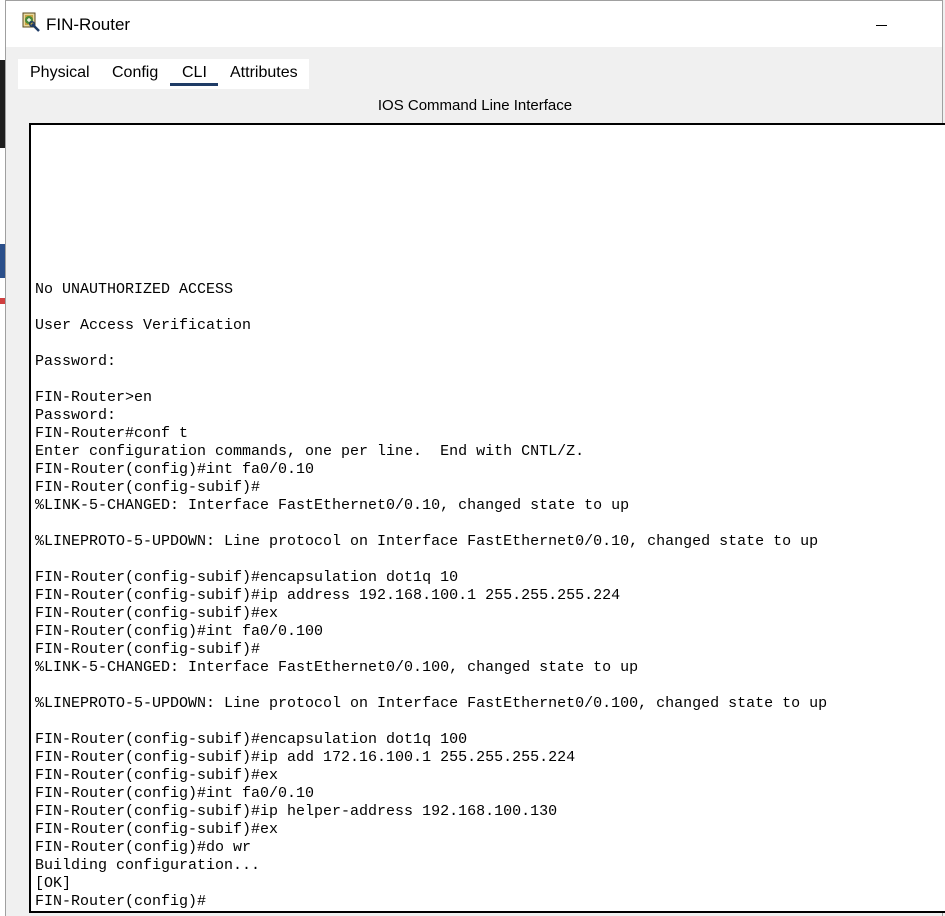  Describe the element at coordinates (112, 433) in the screenshot. I see `terminal-line: FIN-Router#conf t` at that location.